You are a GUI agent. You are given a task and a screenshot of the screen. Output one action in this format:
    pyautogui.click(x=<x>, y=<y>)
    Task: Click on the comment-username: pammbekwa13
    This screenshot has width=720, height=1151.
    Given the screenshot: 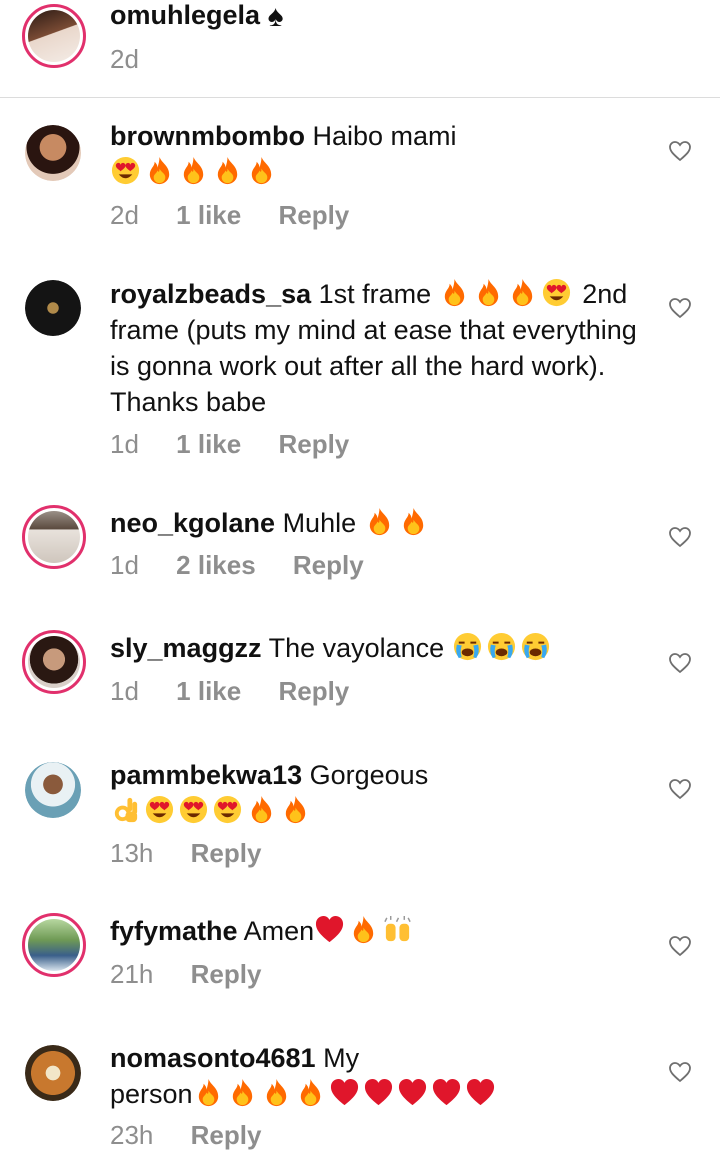 What is the action you would take?
    pyautogui.click(x=206, y=775)
    